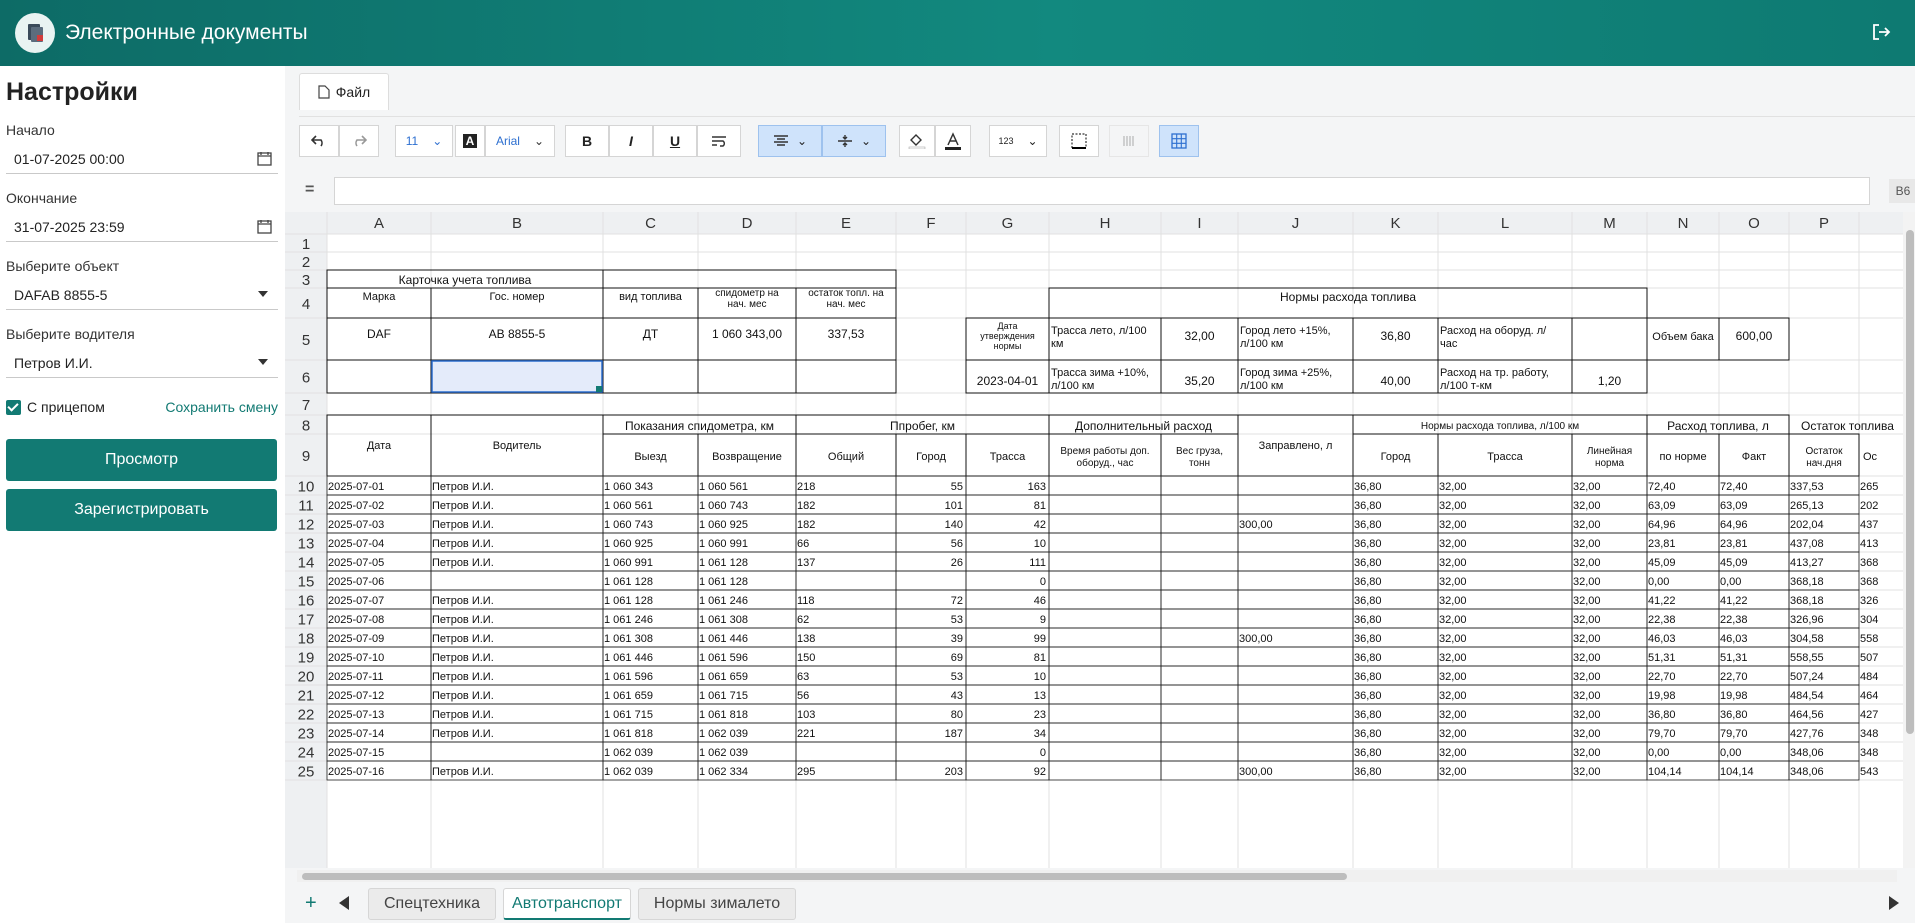 The height and width of the screenshot is (923, 1915). I want to click on end-date-field: 31-07-2025 23:59, so click(142, 227).